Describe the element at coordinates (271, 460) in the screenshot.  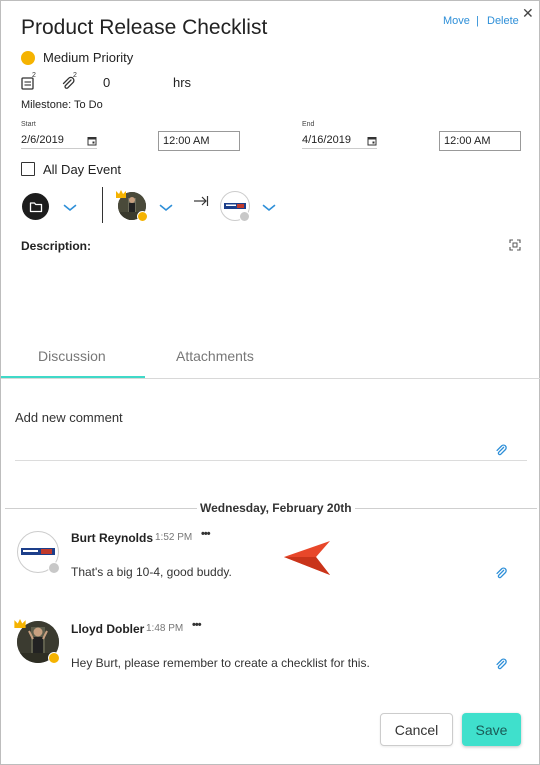
I see `new-comment-underline` at that location.